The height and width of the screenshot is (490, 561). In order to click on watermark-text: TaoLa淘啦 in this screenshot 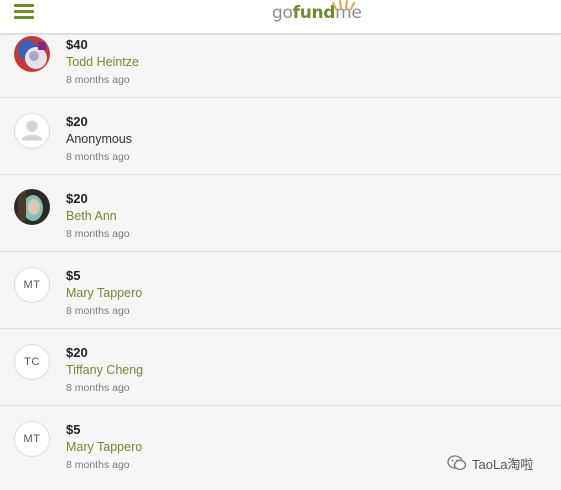, I will do `click(503, 464)`.